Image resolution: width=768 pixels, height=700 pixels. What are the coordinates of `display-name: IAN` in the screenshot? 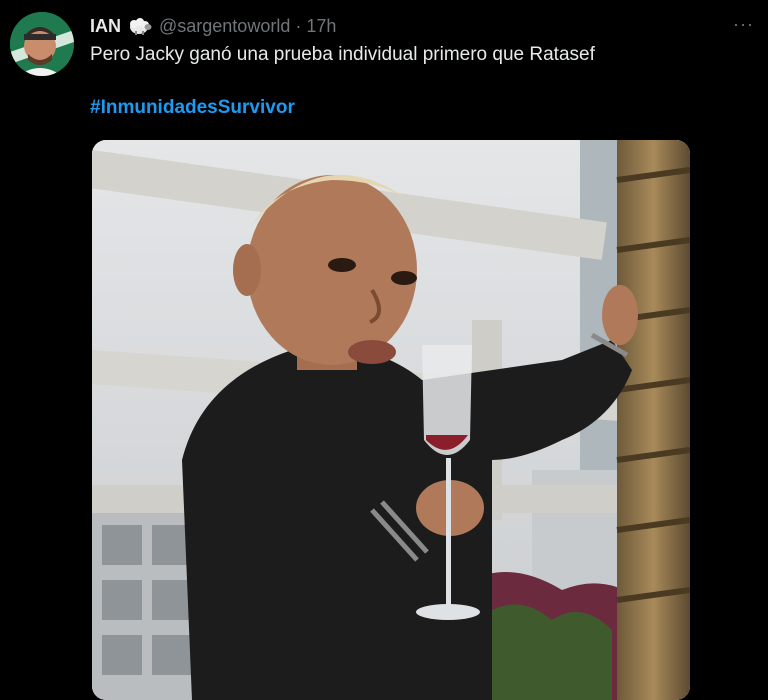 It's located at (105, 26).